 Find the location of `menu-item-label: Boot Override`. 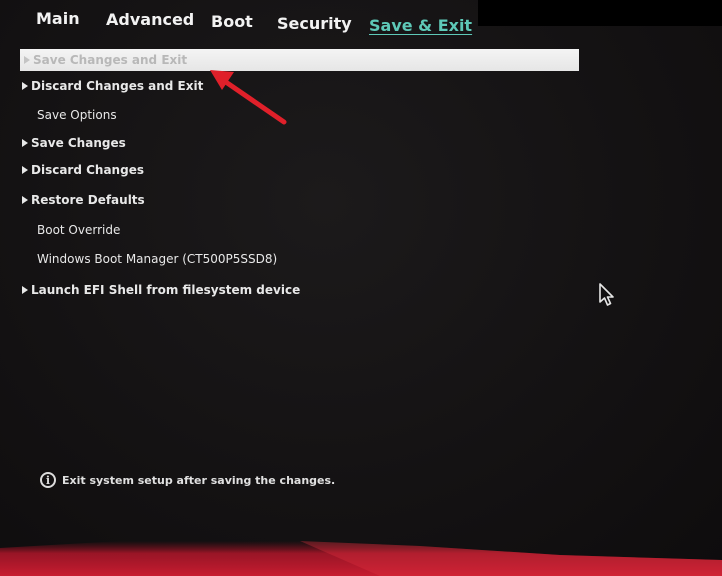

menu-item-label: Boot Override is located at coordinates (79, 230).